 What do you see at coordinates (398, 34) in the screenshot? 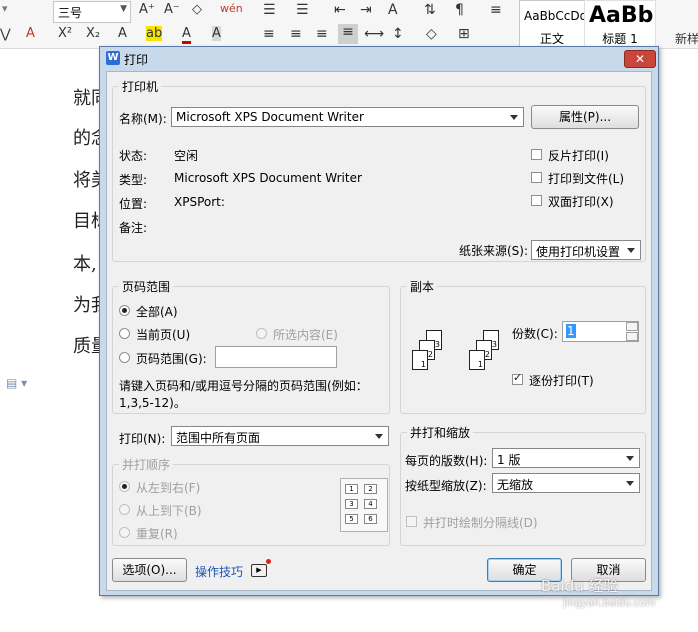
I see `line-spacing-icon: ↕` at bounding box center [398, 34].